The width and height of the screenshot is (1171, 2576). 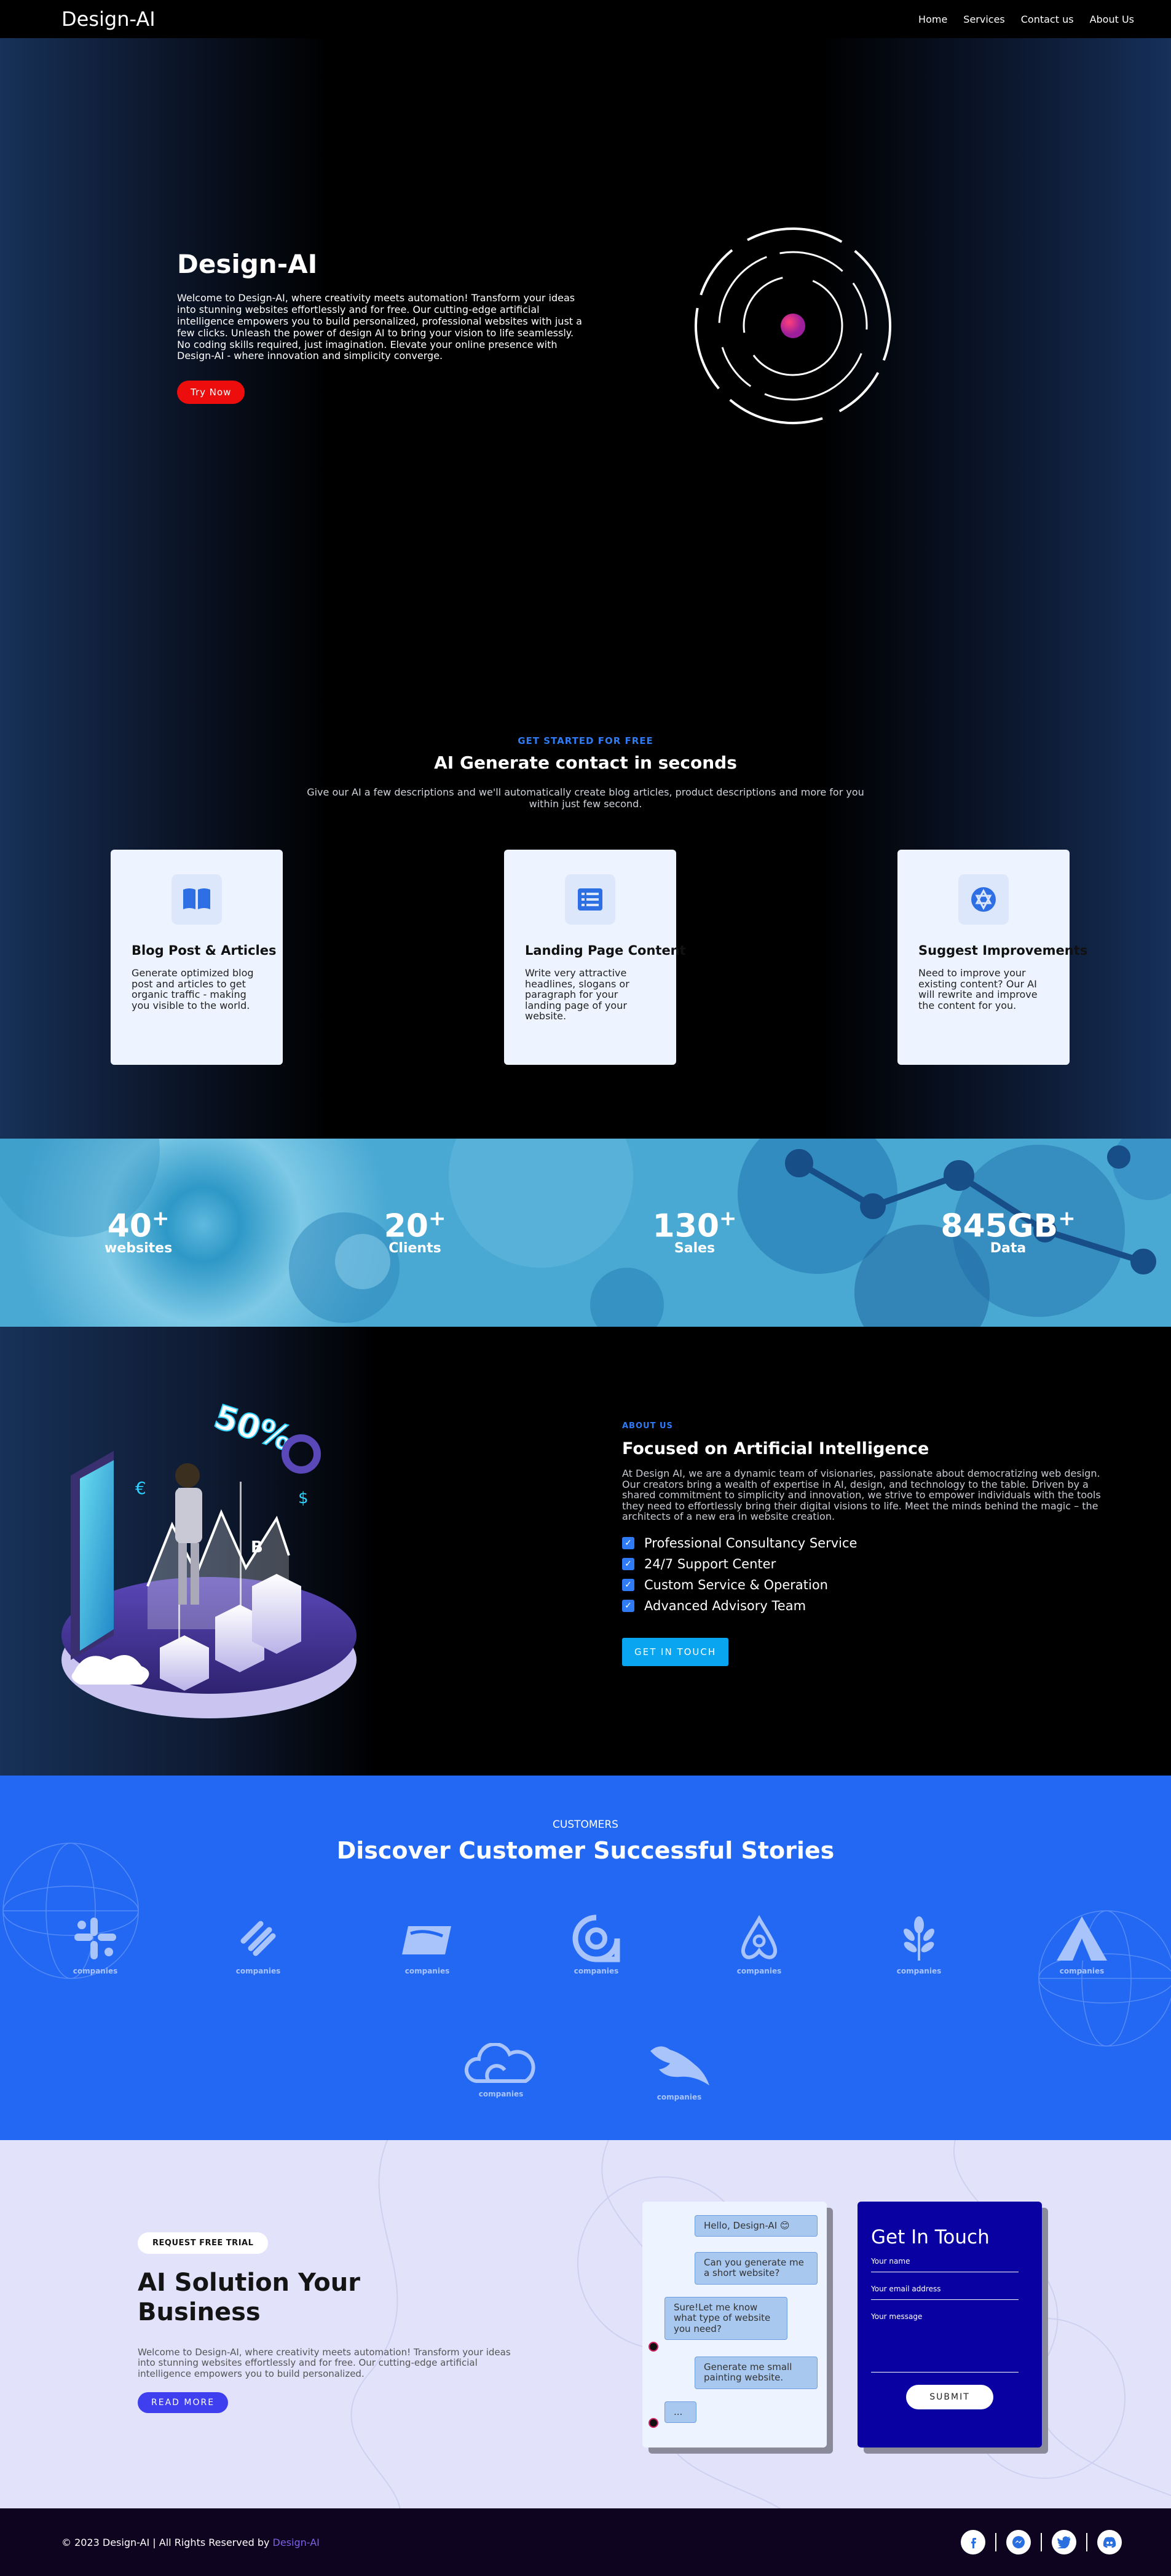 I want to click on customers-title: Discover Customer Successful Stories, so click(x=585, y=1851).